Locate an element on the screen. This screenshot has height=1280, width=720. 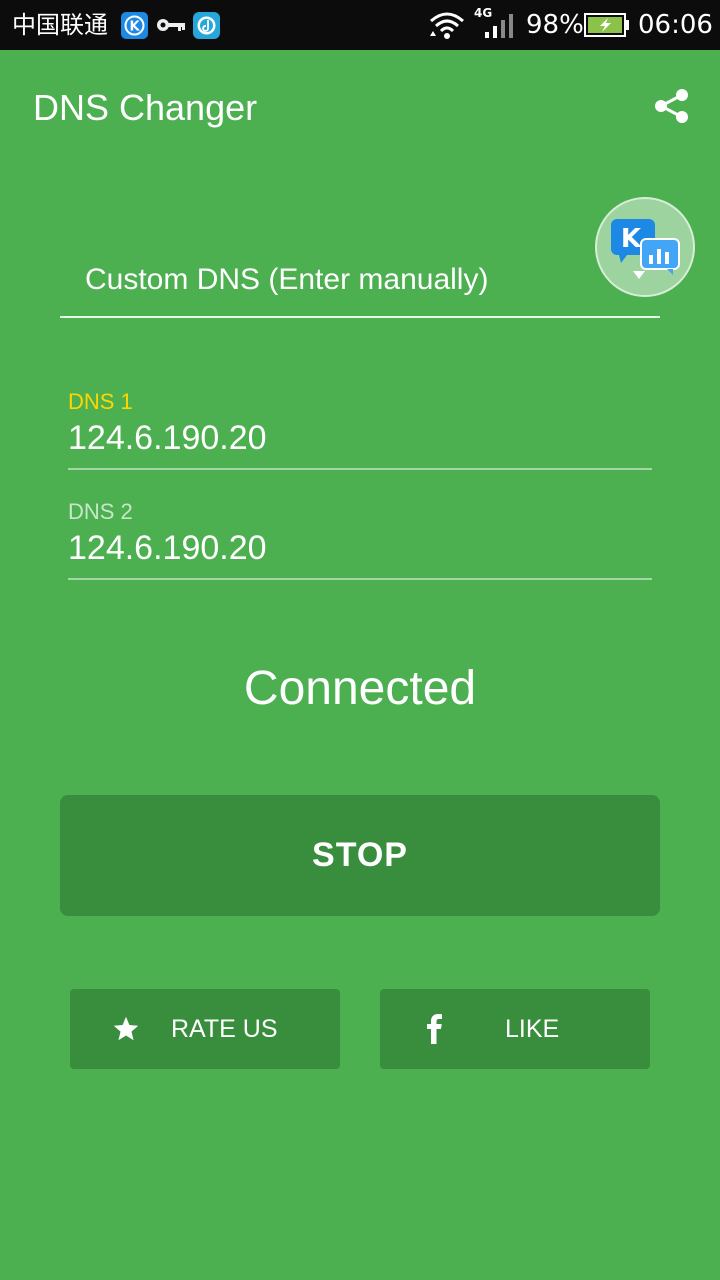
like-button: LIKE is located at coordinates (515, 1029).